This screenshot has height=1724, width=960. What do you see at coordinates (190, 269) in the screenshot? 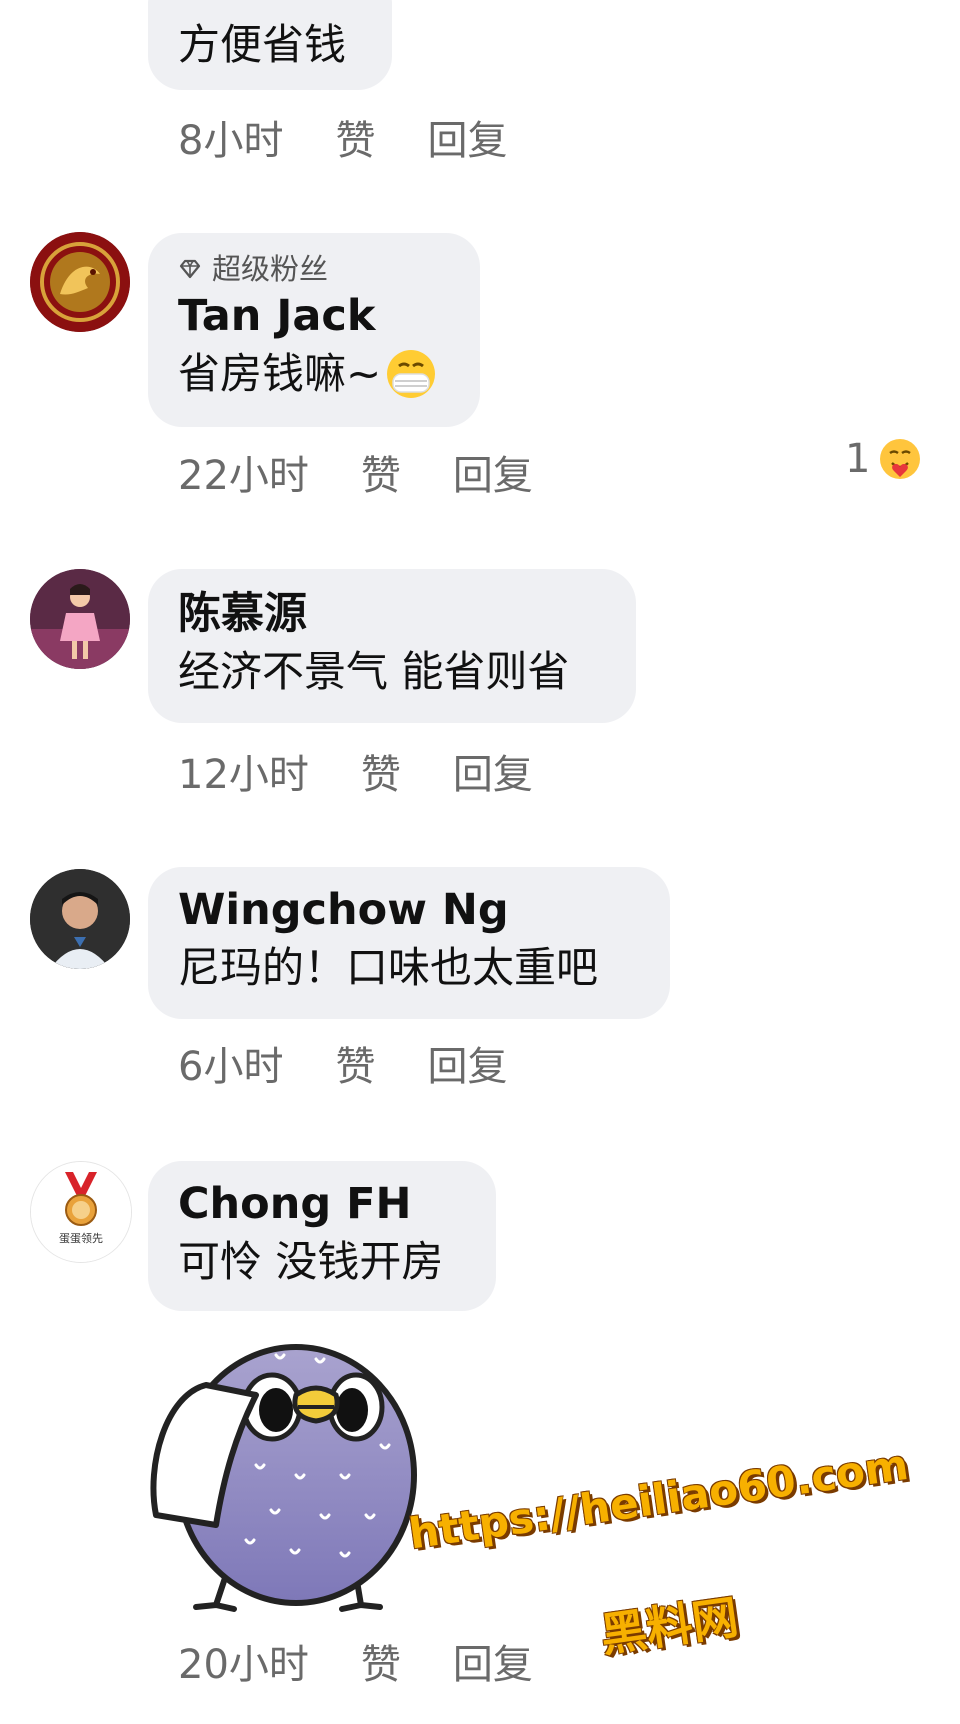
I see `diamond-icon` at bounding box center [190, 269].